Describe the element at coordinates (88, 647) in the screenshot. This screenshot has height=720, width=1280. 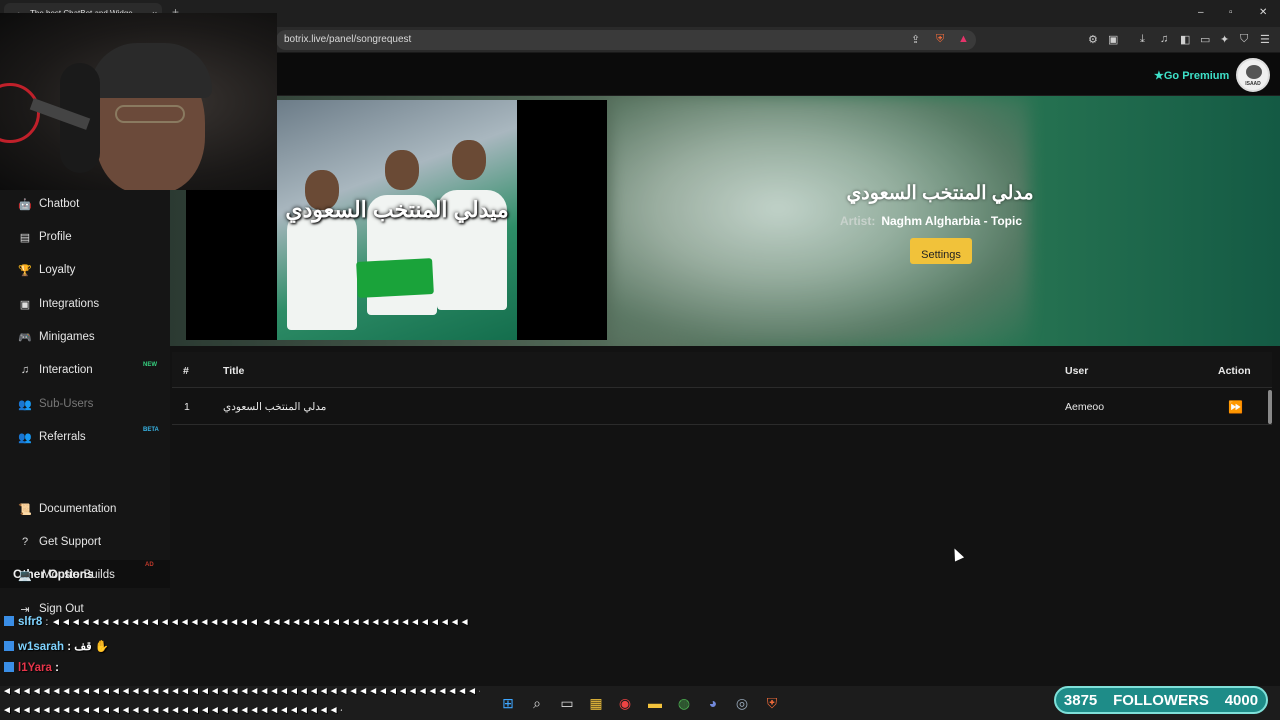
I see `chat-text: : قف ✋` at that location.